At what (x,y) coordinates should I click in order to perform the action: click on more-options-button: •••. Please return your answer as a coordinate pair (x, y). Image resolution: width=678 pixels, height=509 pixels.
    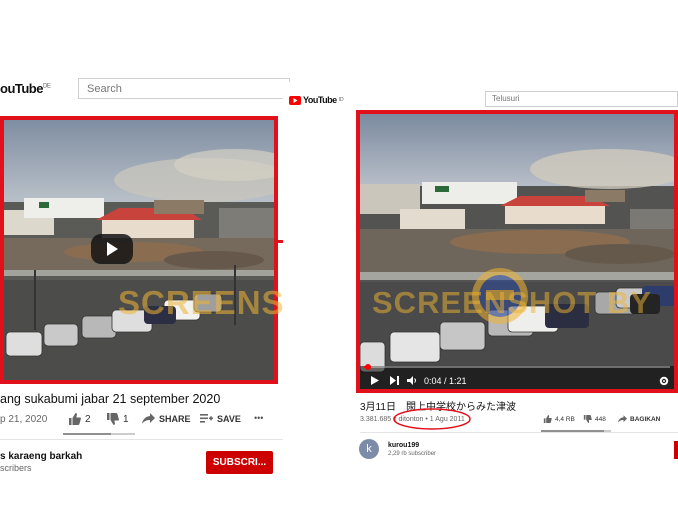
    Looking at the image, I should click on (258, 418).